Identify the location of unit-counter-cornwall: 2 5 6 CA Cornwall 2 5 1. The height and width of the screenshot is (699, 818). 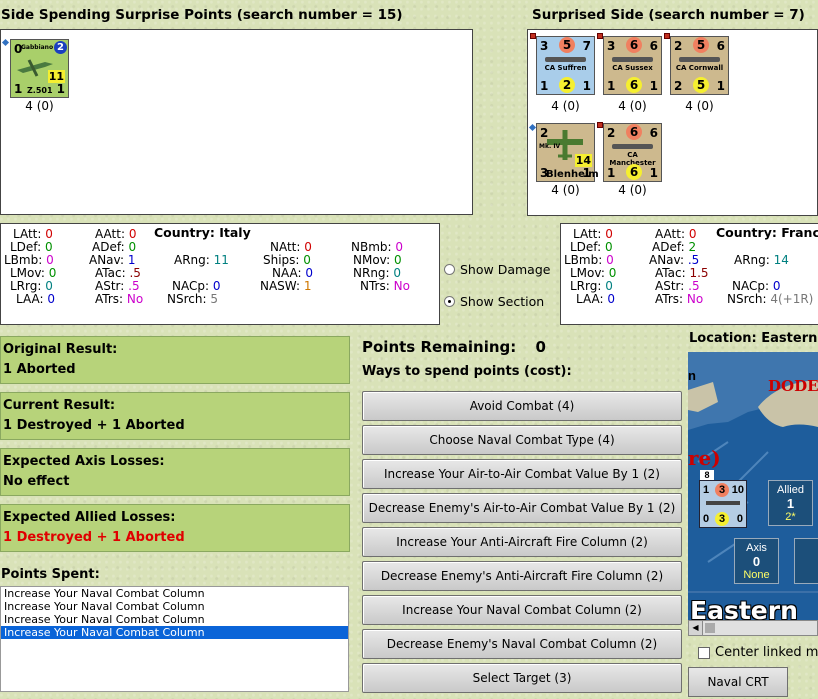
(699, 65).